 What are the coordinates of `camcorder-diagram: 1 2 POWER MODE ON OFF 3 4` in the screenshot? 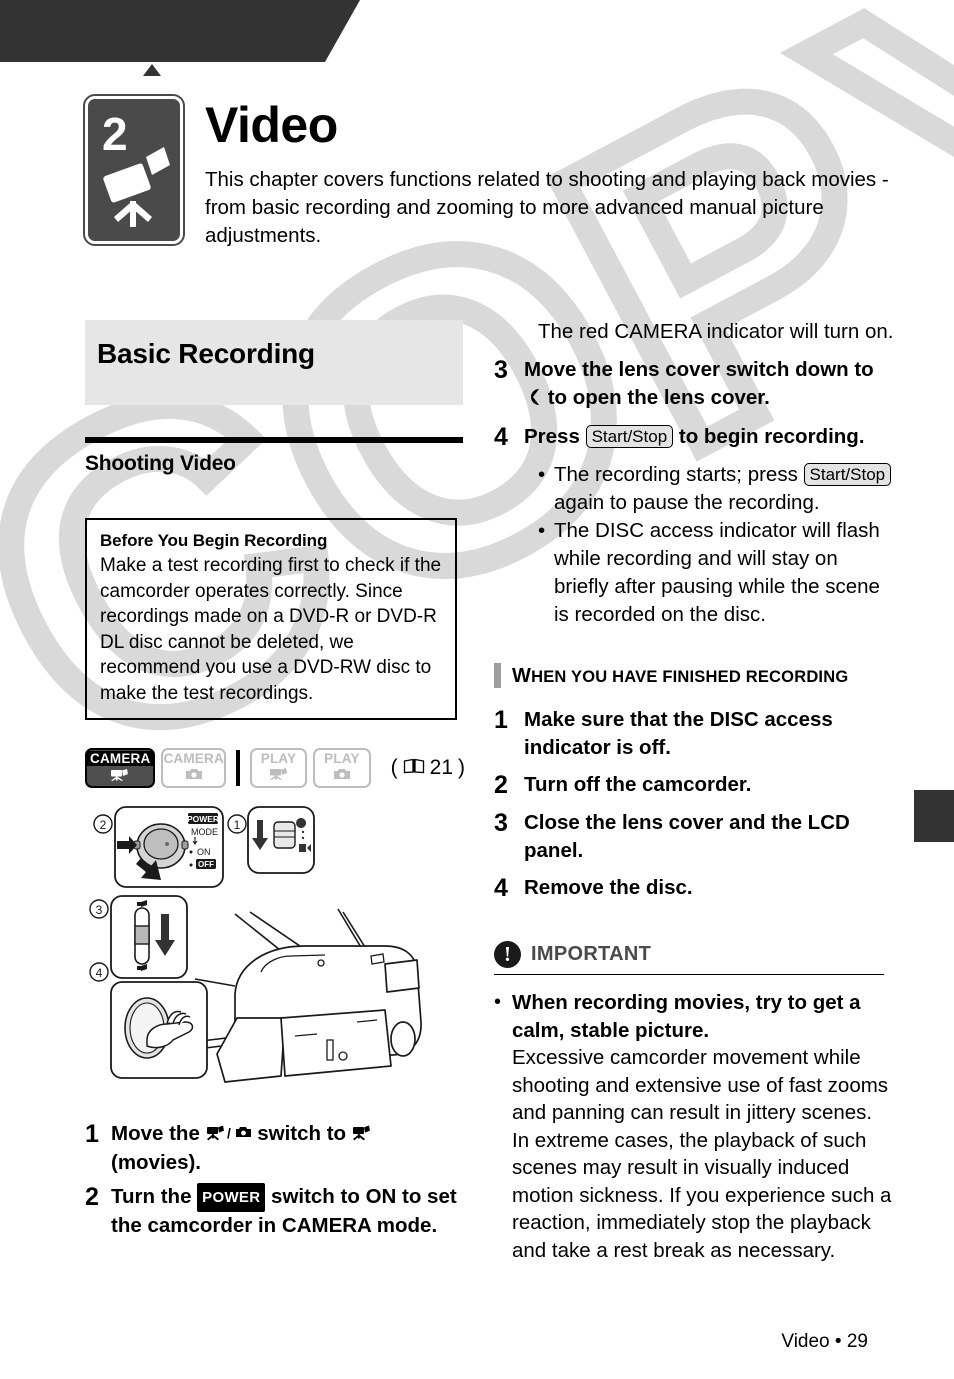 It's located at (274, 954).